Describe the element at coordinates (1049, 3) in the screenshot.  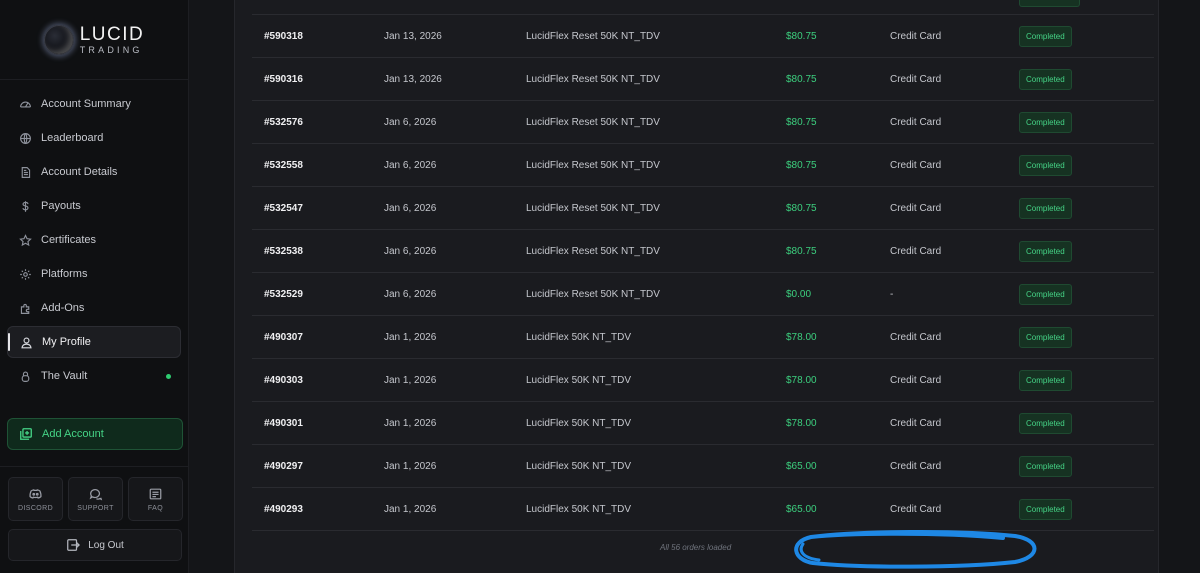
I see `status-badge-partial` at that location.